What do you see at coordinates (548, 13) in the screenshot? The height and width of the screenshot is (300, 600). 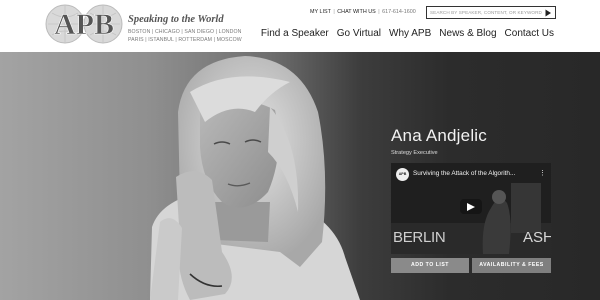 I see `search-submit-icon` at bounding box center [548, 13].